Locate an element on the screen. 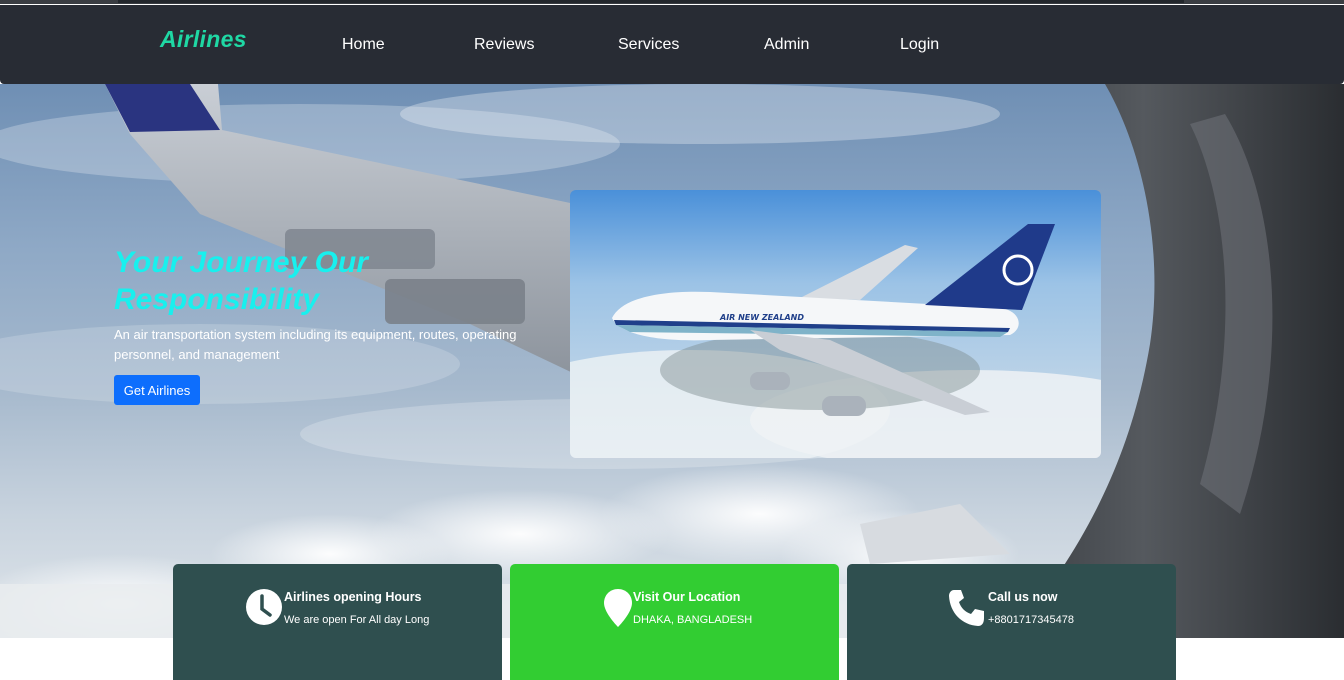 The image size is (1344, 680). call-us-card: Call us now +8801717345478 is located at coordinates (1011, 622).